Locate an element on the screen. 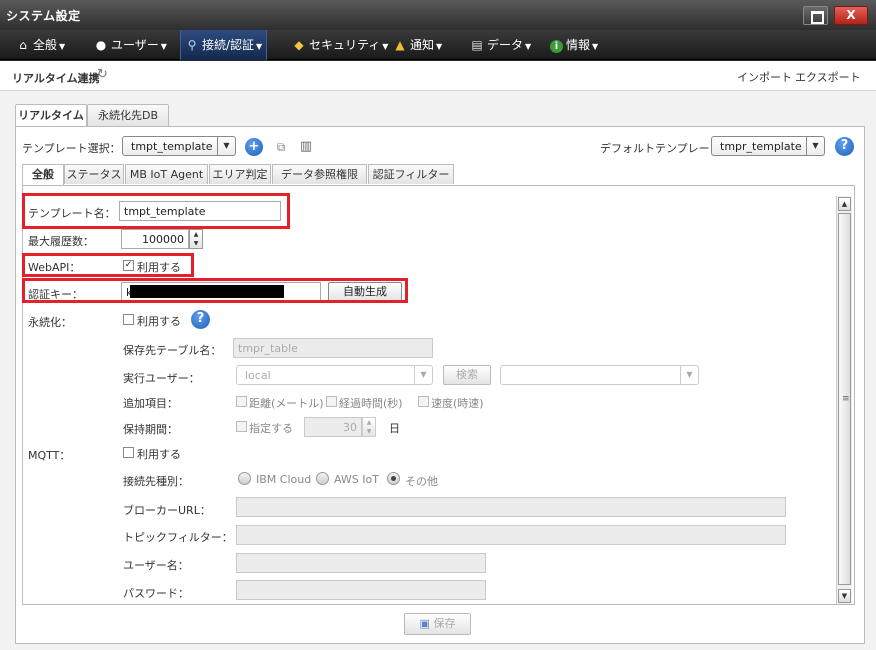  subtab-status: ステータス is located at coordinates (94, 174).